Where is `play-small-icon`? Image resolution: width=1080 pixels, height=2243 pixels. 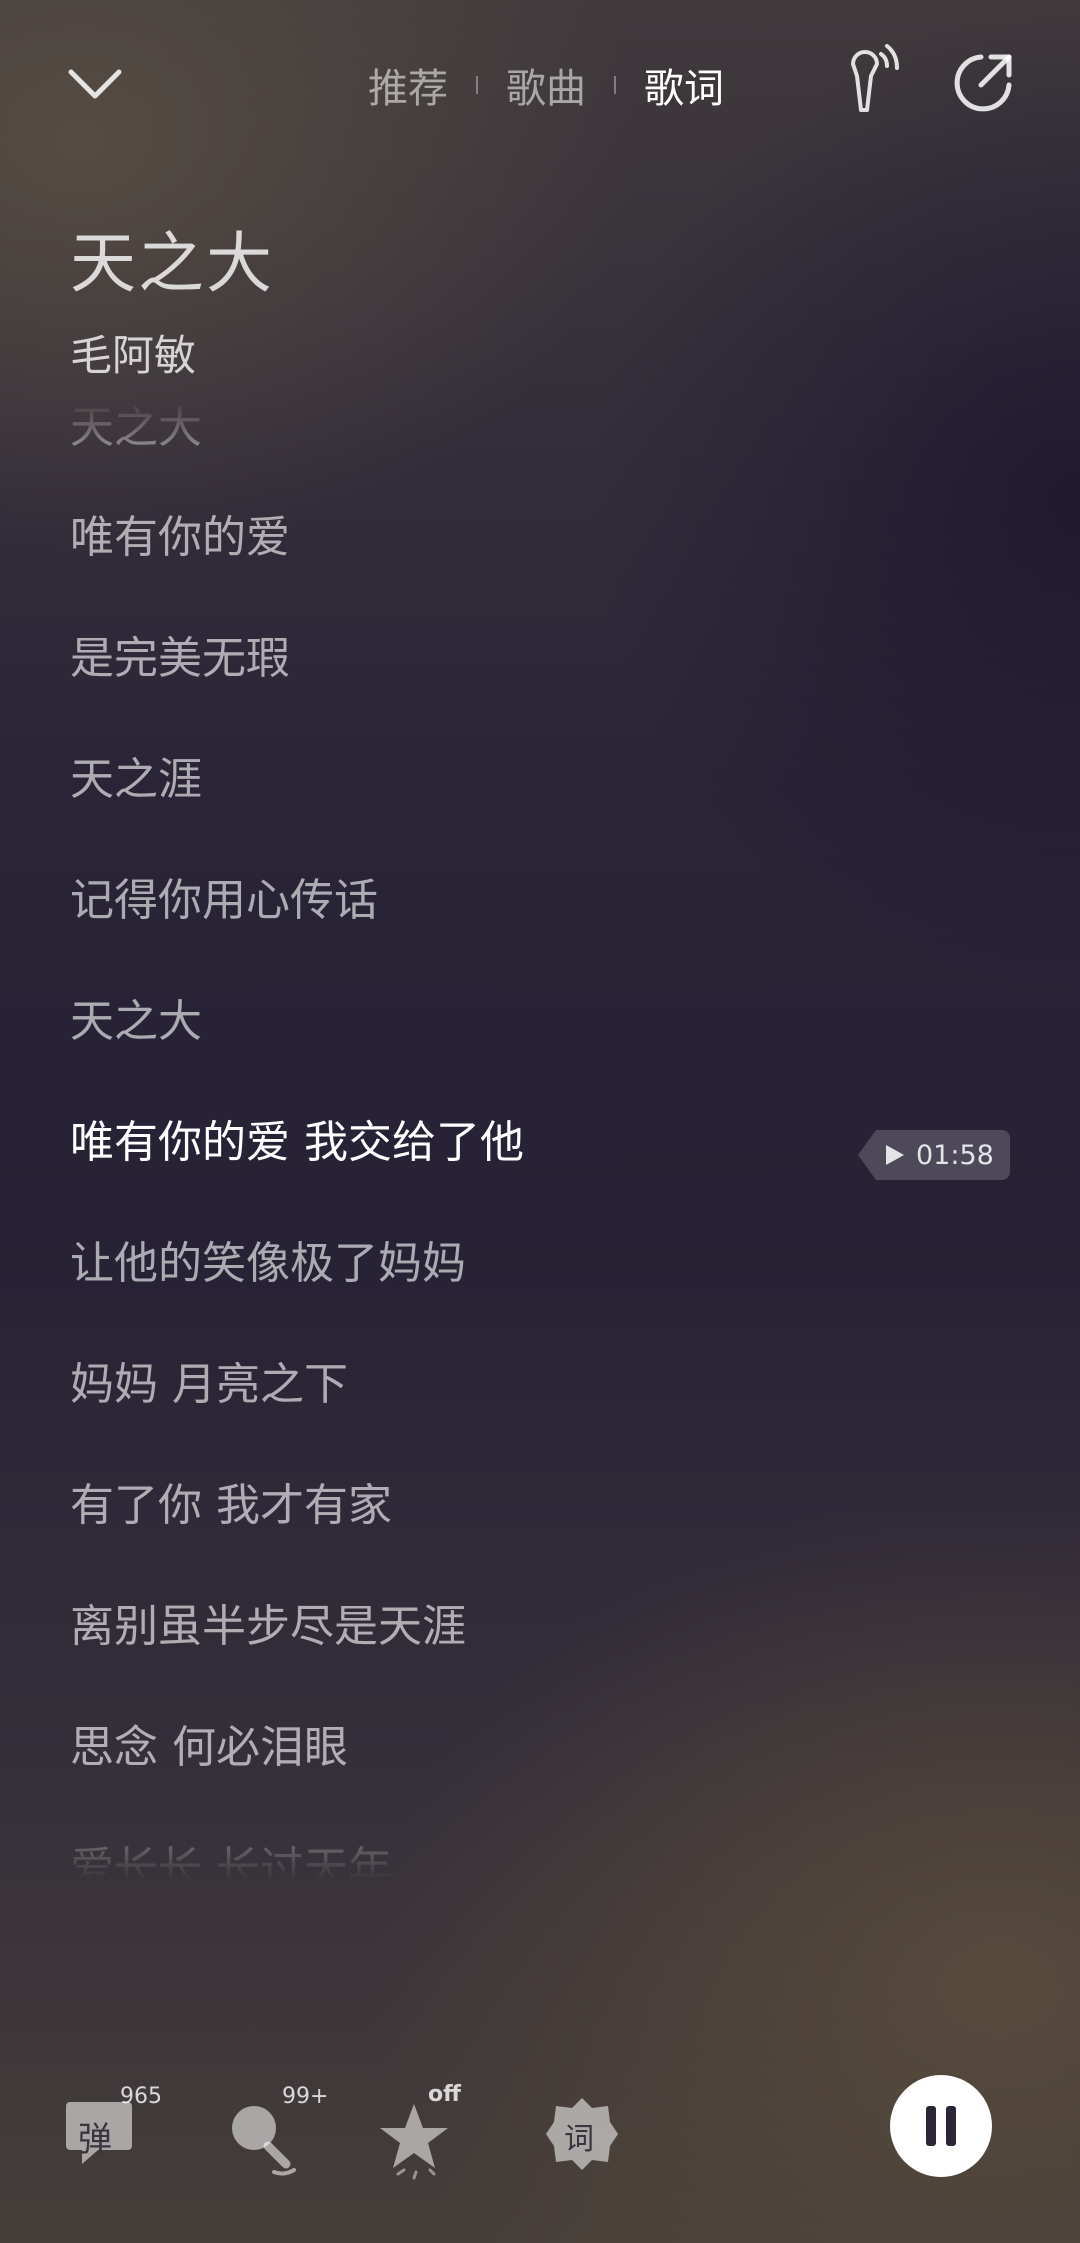 play-small-icon is located at coordinates (895, 1155).